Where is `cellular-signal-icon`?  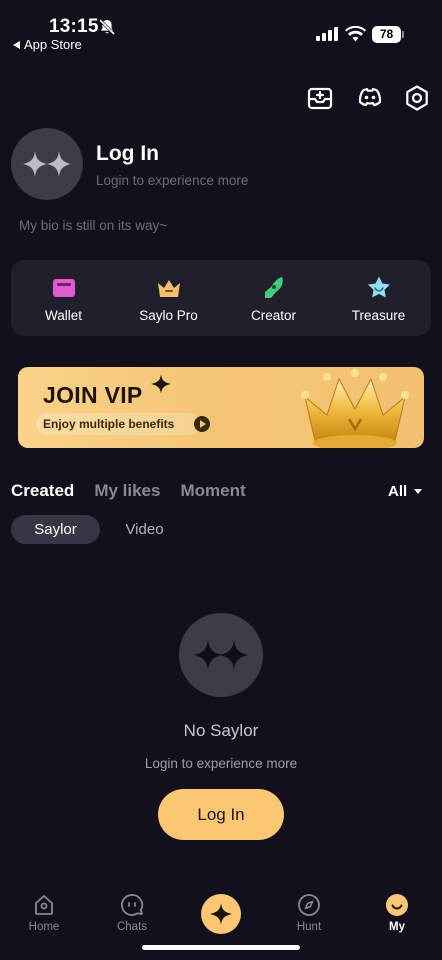
cellular-signal-icon is located at coordinates (327, 34).